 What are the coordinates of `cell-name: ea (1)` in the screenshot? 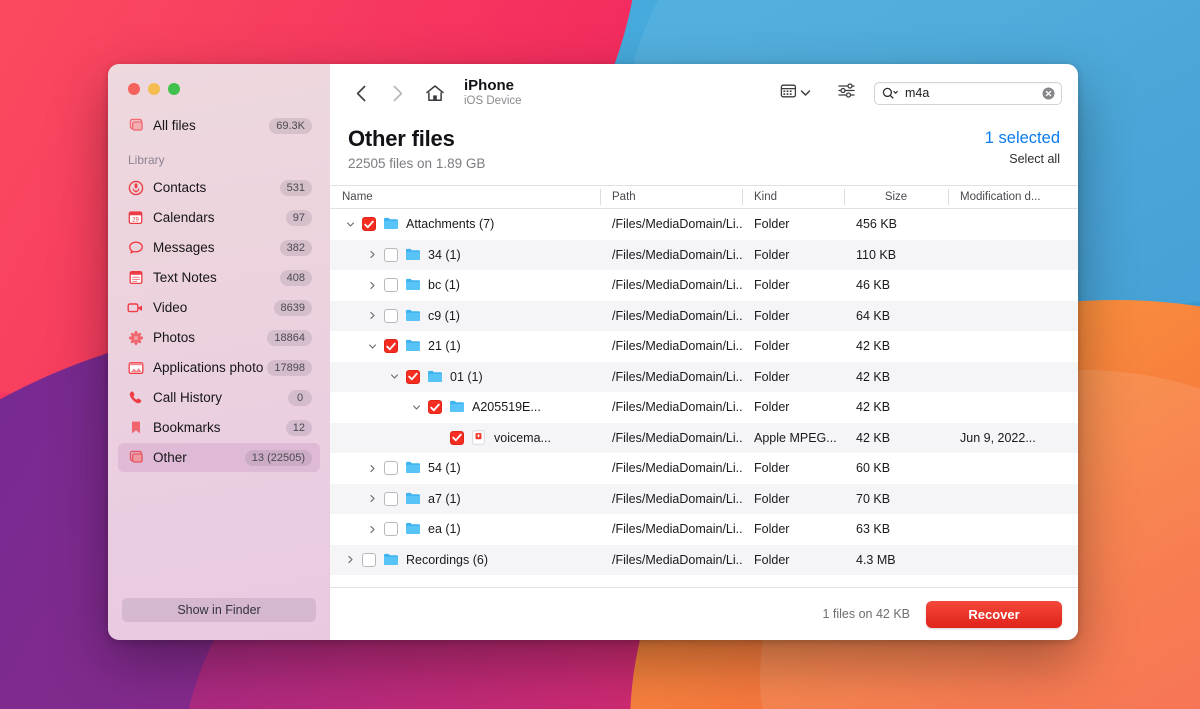 It's located at (465, 529).